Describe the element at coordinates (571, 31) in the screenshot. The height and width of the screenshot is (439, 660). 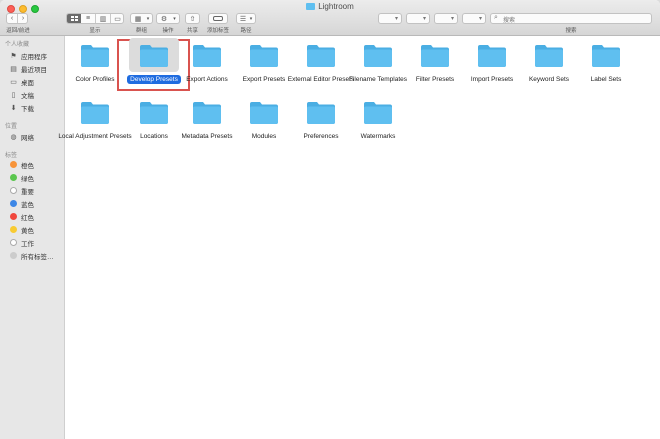
I see `search-label: 搜索` at that location.